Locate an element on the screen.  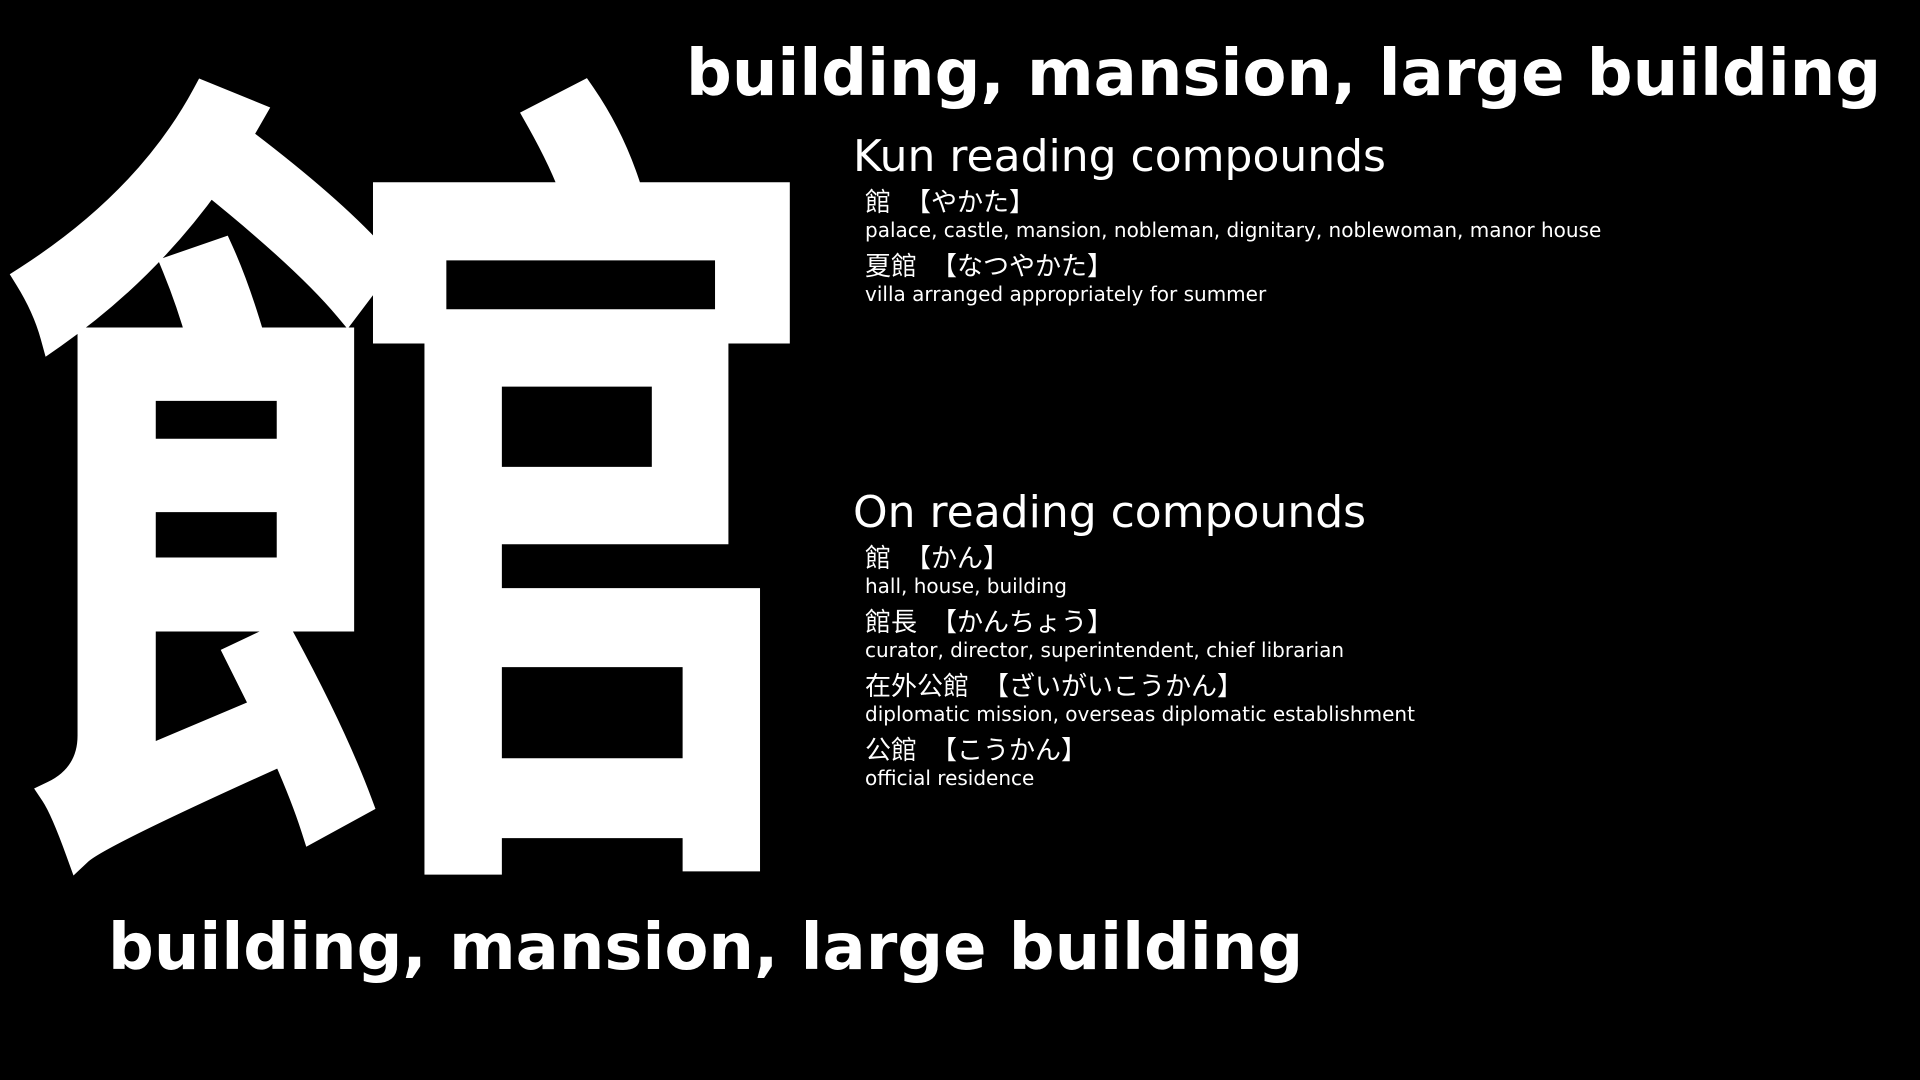
kun-reading-heading: Kun reading compounds is located at coordinates (1119, 156).